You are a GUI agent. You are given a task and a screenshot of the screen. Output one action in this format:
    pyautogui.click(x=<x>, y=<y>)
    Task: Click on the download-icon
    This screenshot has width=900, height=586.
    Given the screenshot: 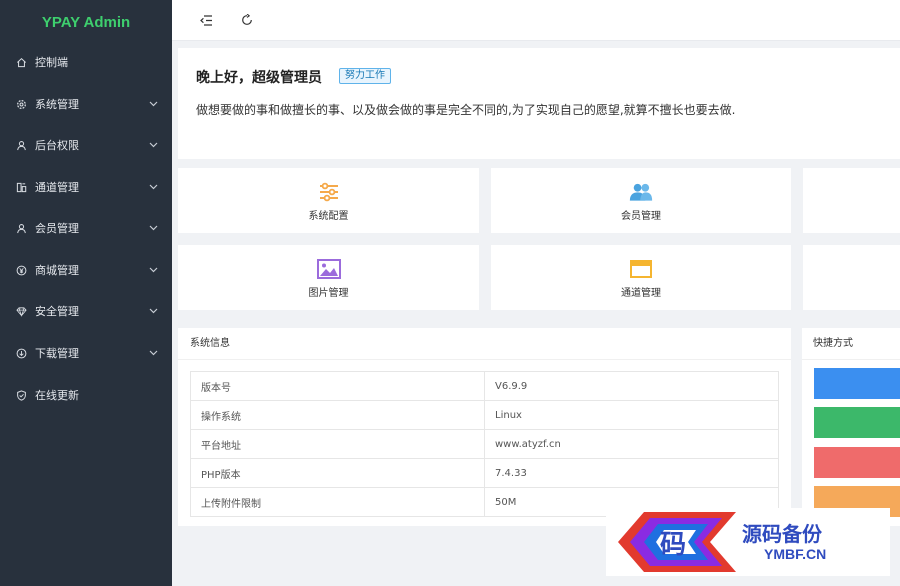 What is the action you would take?
    pyautogui.click(x=21, y=353)
    